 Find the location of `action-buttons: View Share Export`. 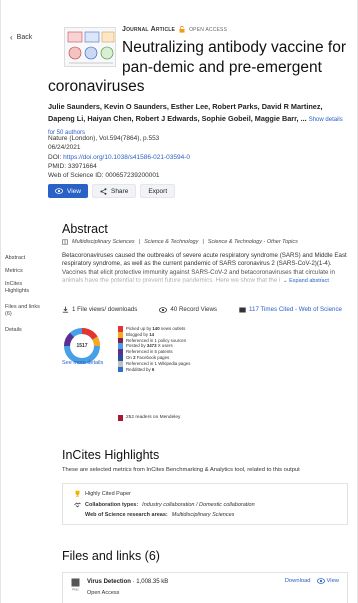

action-buttons: View Share Export is located at coordinates (112, 191).